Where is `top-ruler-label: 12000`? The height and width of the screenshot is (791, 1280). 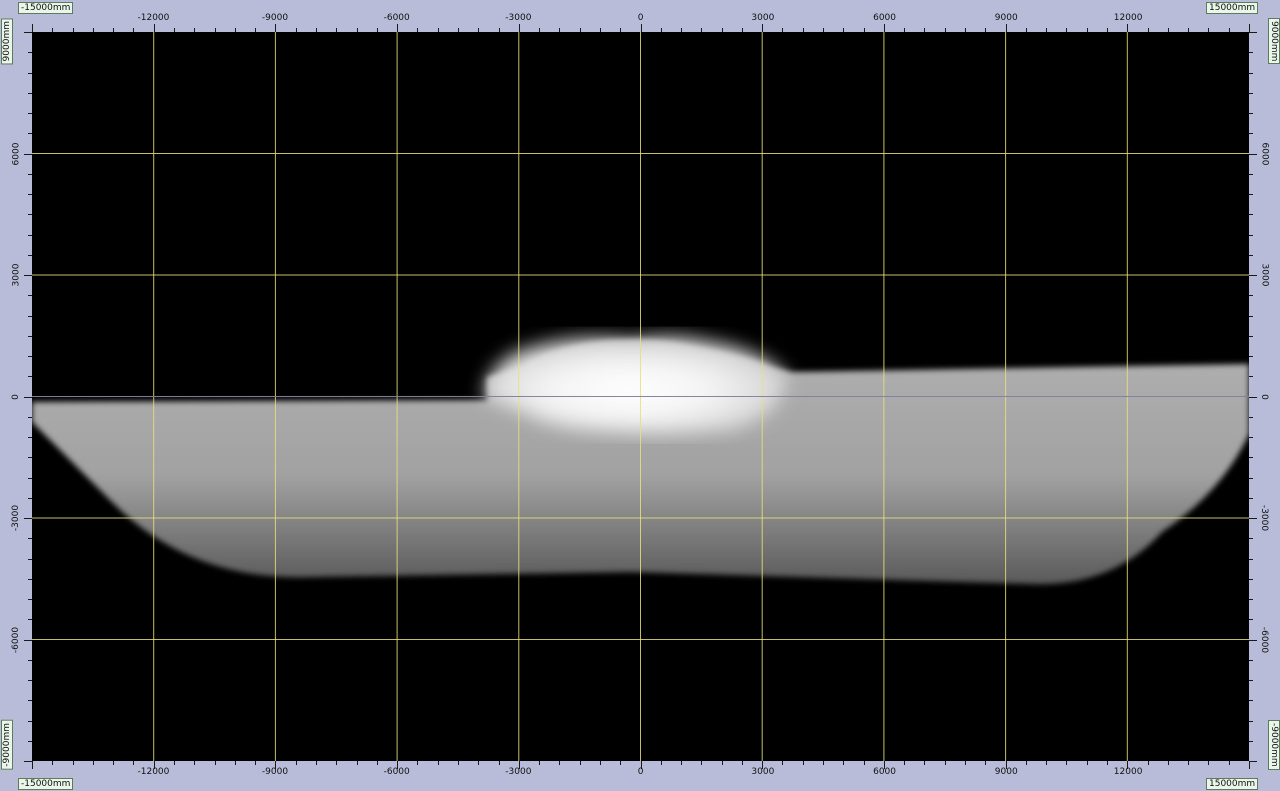 top-ruler-label: 12000 is located at coordinates (1128, 18).